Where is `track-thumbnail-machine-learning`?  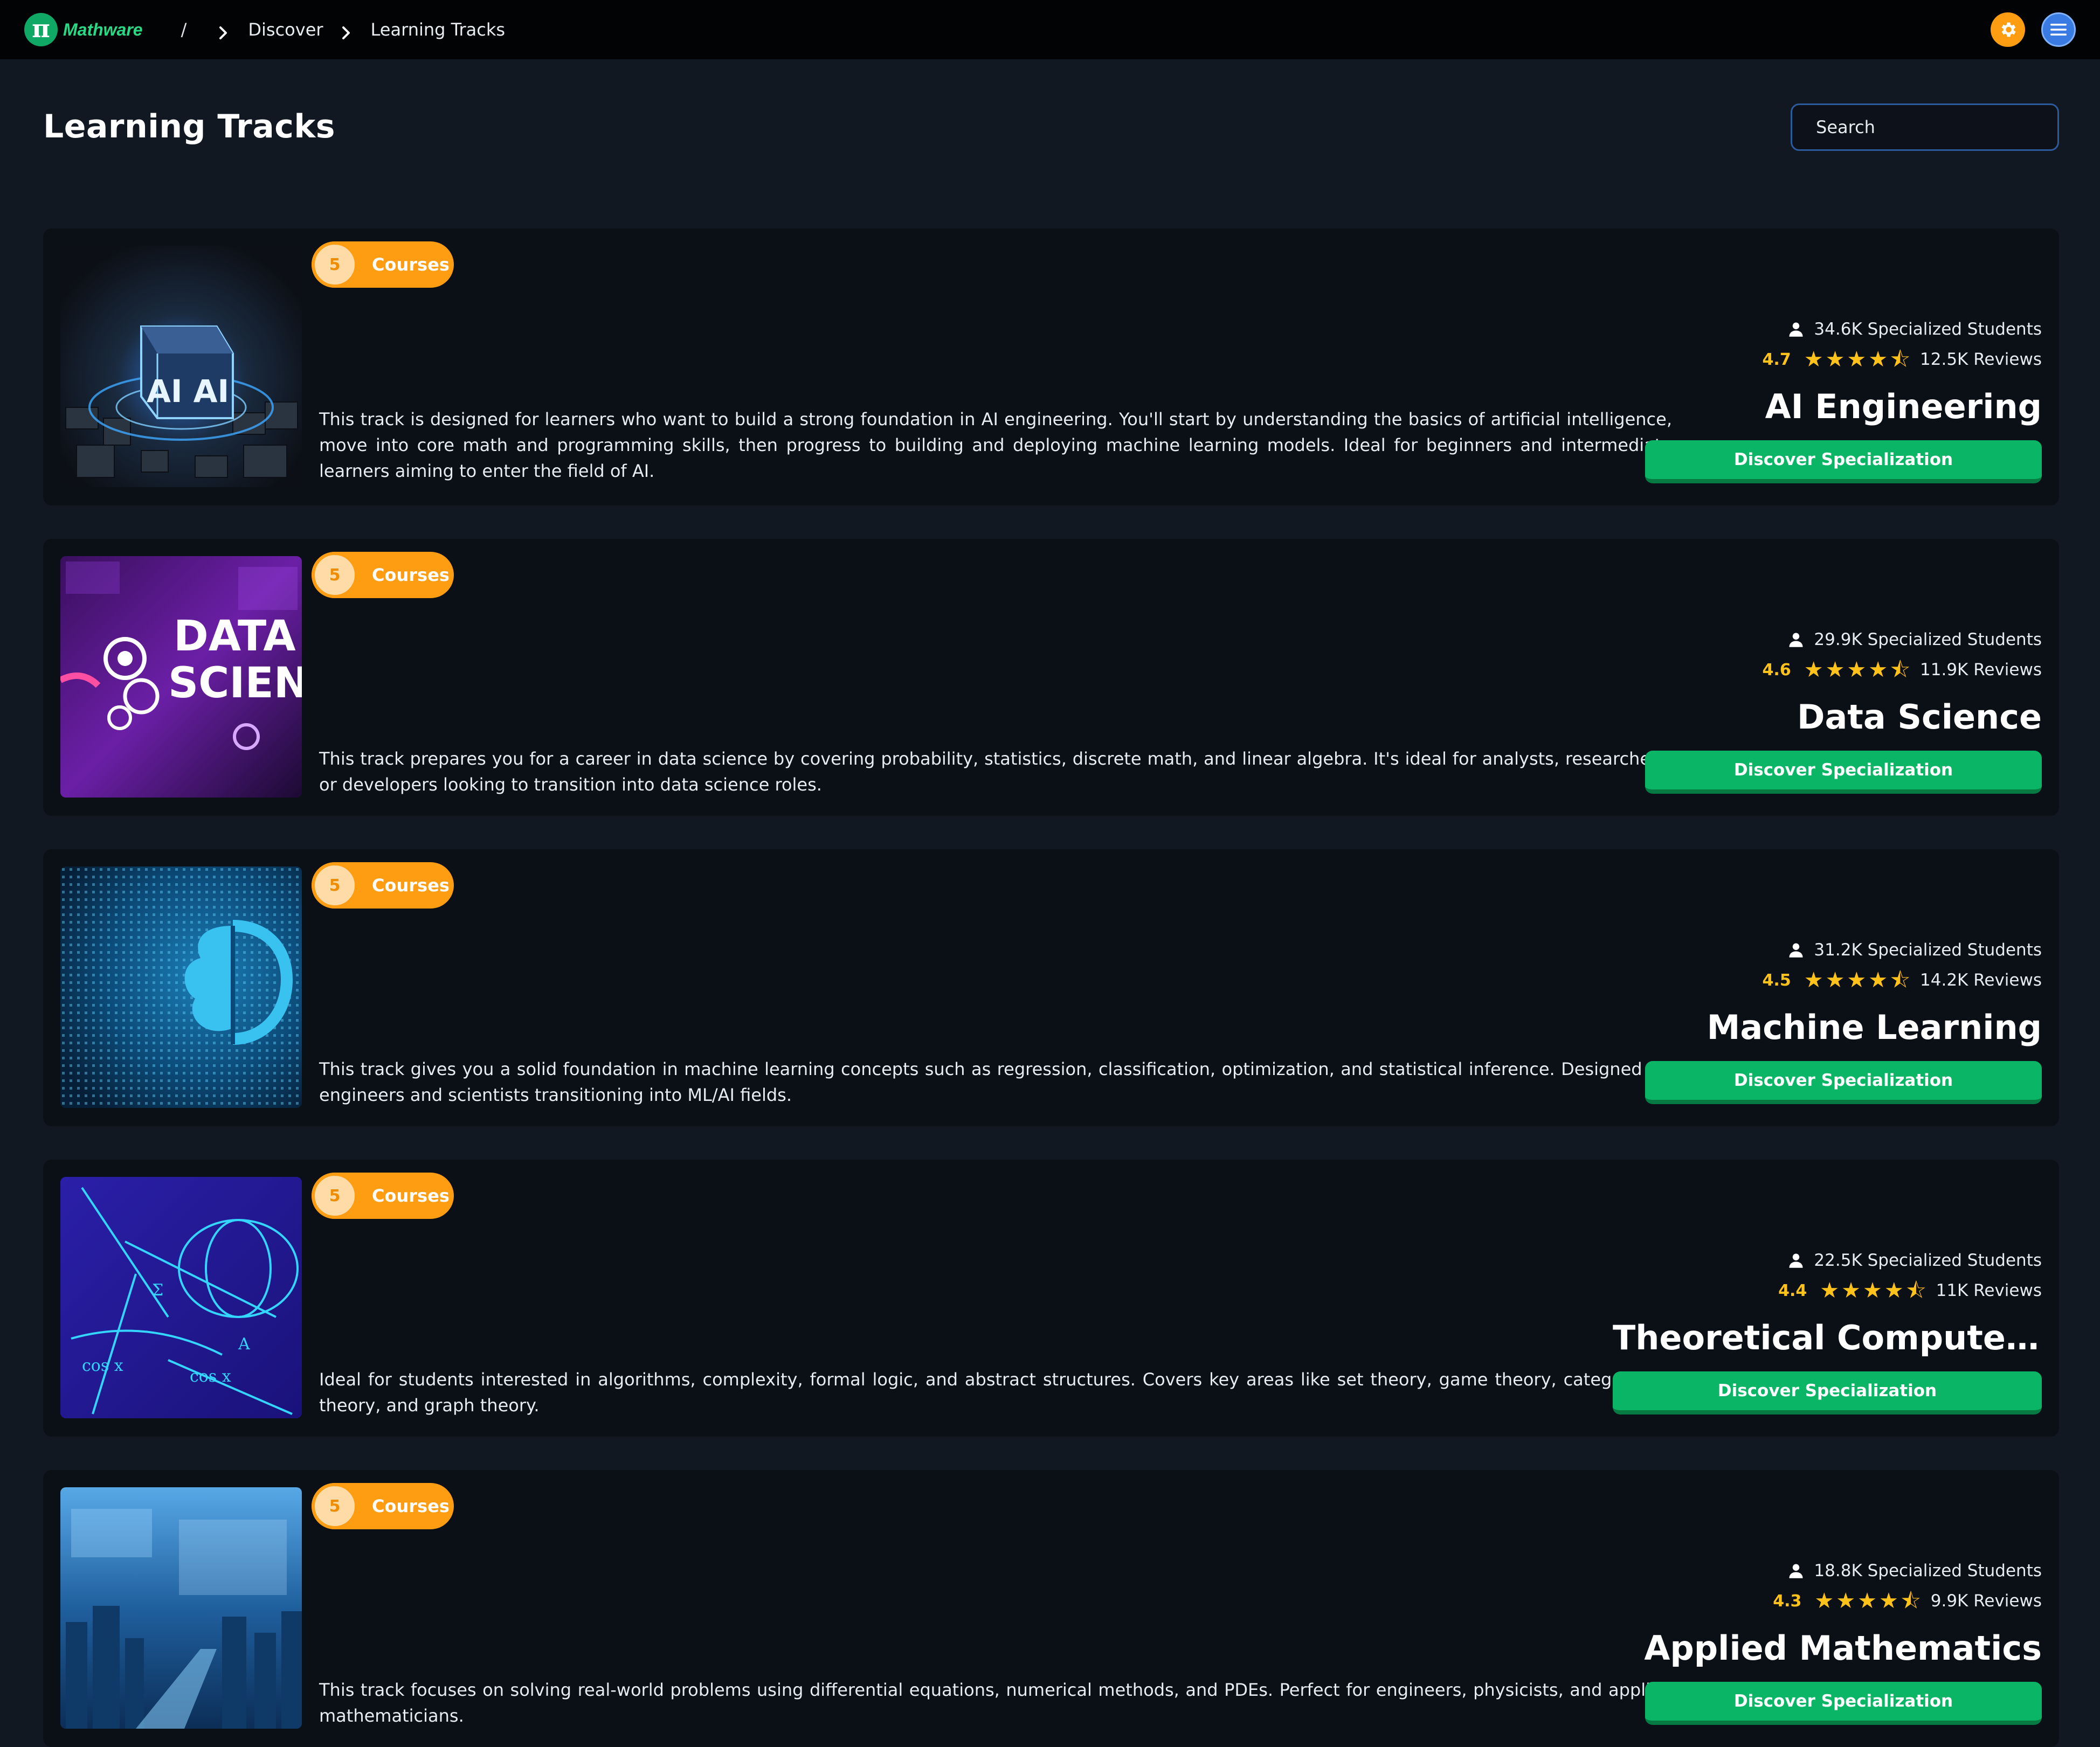 track-thumbnail-machine-learning is located at coordinates (181, 987).